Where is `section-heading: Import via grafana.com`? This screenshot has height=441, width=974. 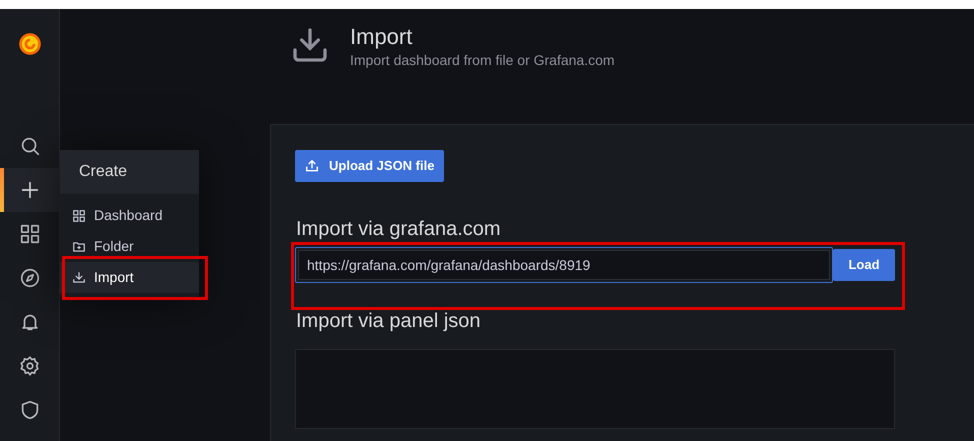
section-heading: Import via grafana.com is located at coordinates (399, 229).